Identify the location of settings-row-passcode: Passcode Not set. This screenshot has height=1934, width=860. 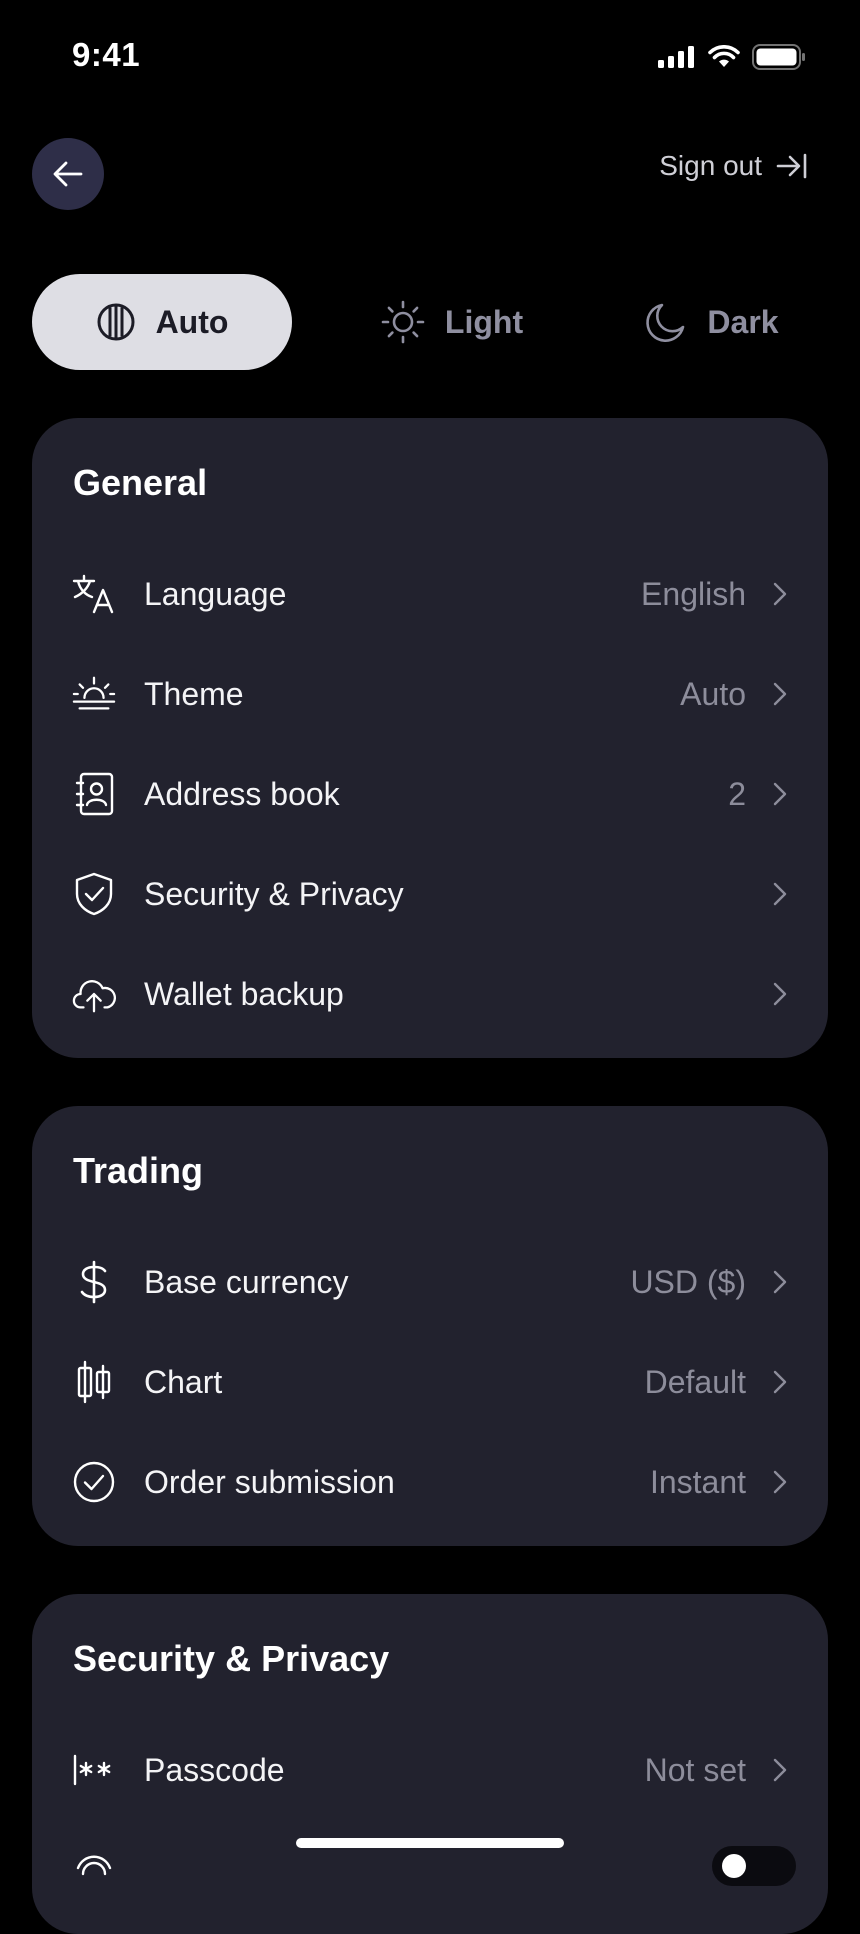
(430, 1770).